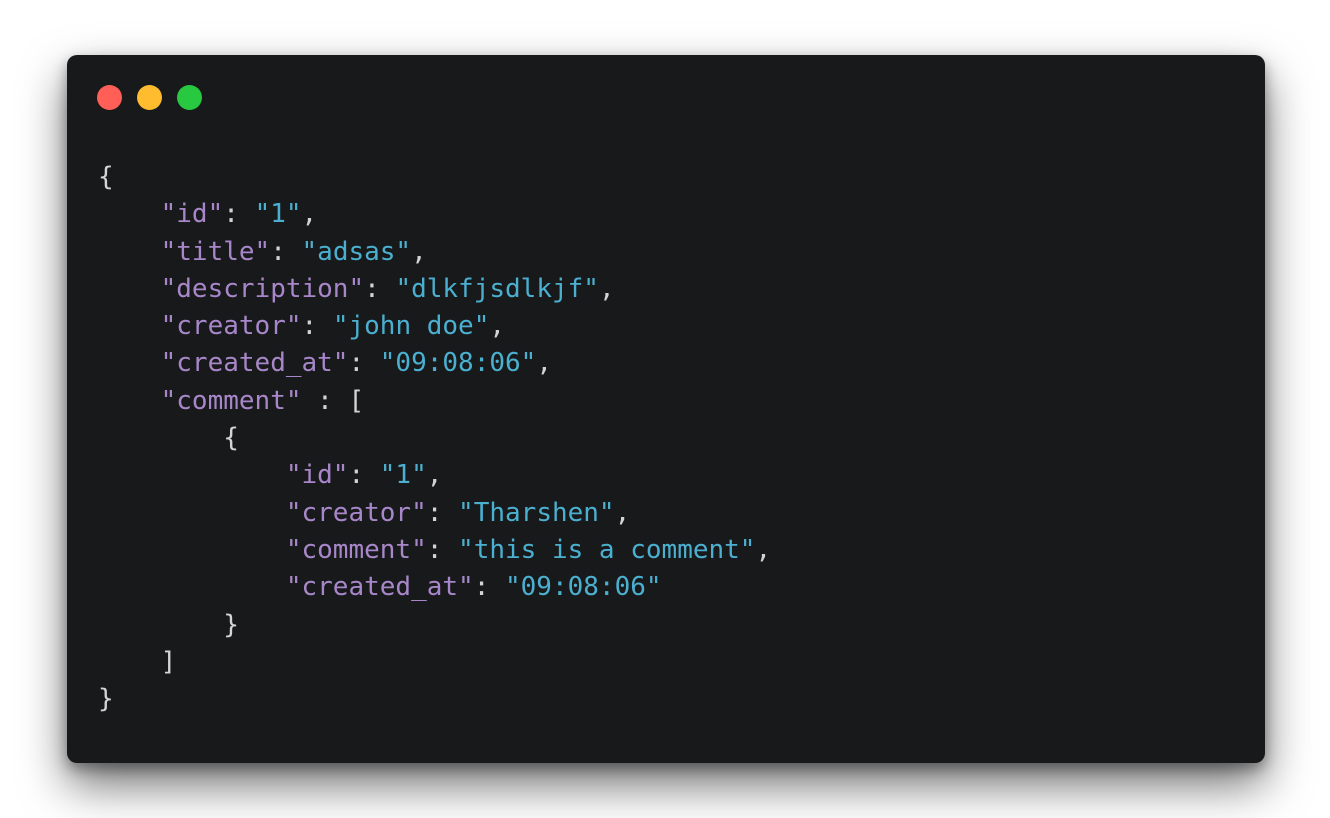  Describe the element at coordinates (189, 97) in the screenshot. I see `maximize-button` at that location.